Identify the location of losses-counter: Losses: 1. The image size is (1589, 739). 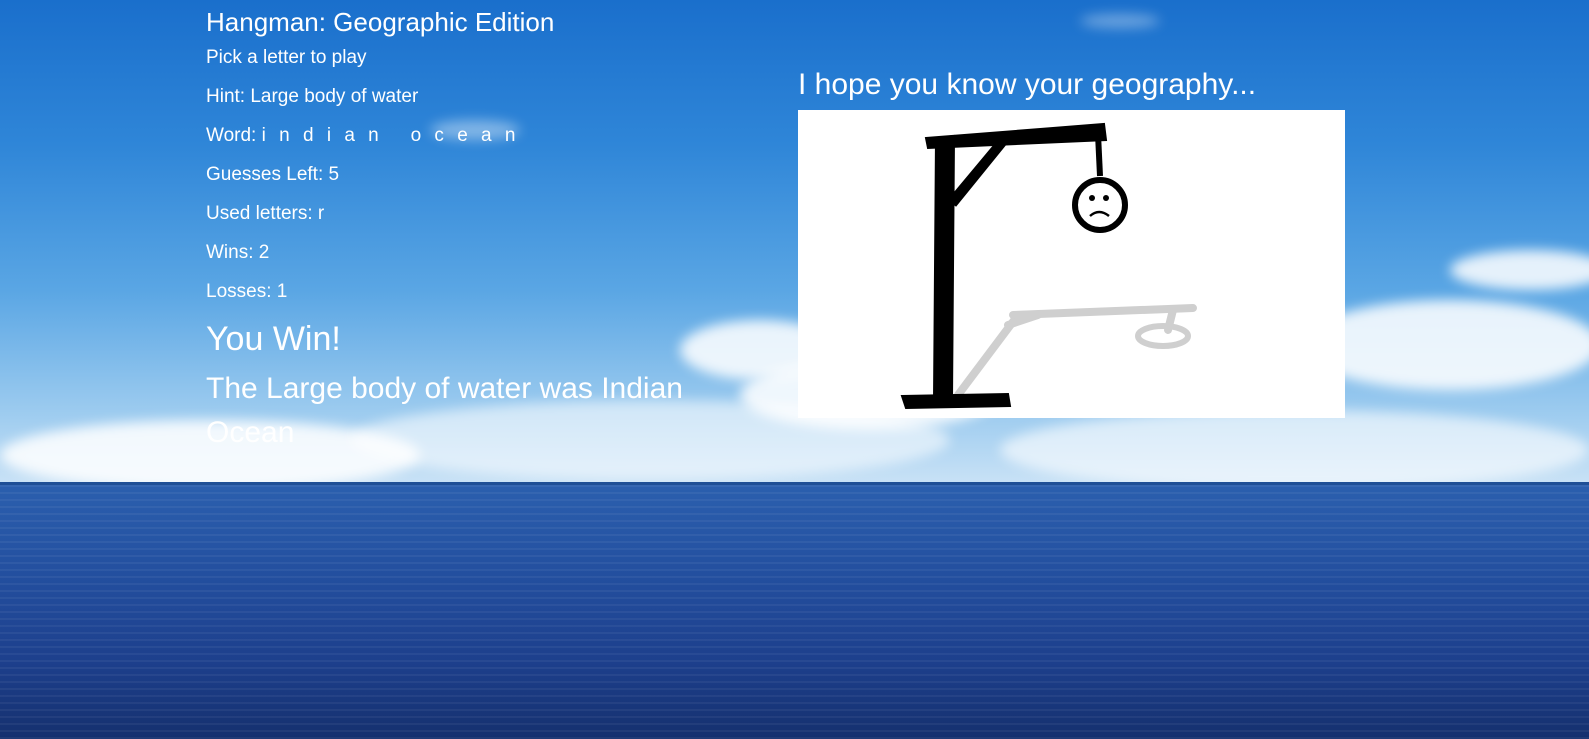
(247, 291).